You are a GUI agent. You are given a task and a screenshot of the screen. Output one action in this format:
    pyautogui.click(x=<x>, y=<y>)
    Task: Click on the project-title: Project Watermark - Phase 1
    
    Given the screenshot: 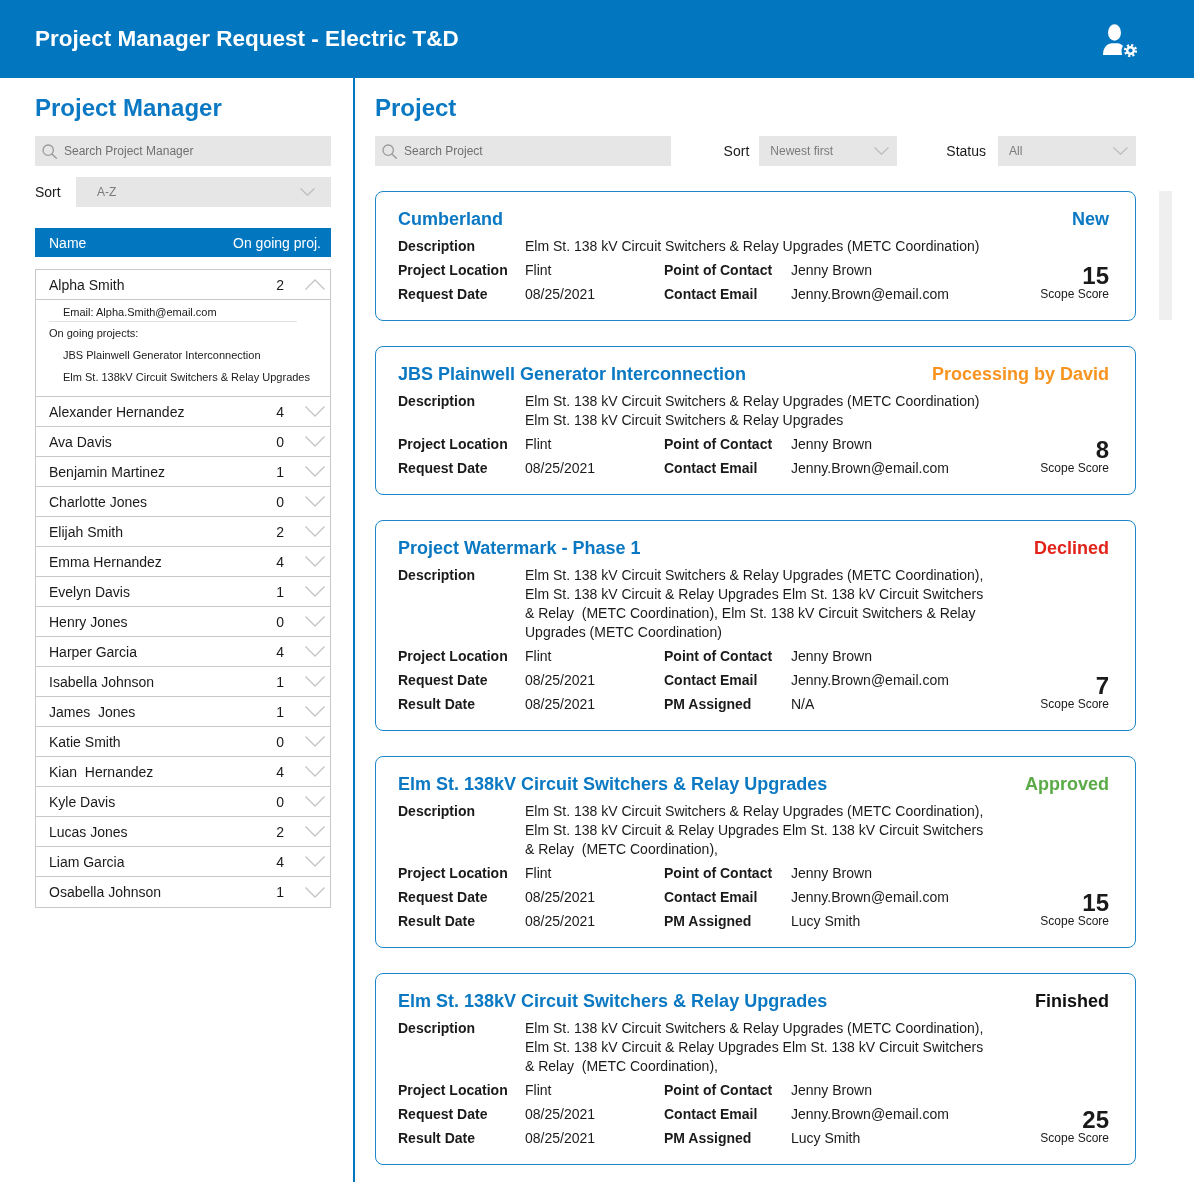 What is the action you would take?
    pyautogui.click(x=519, y=548)
    